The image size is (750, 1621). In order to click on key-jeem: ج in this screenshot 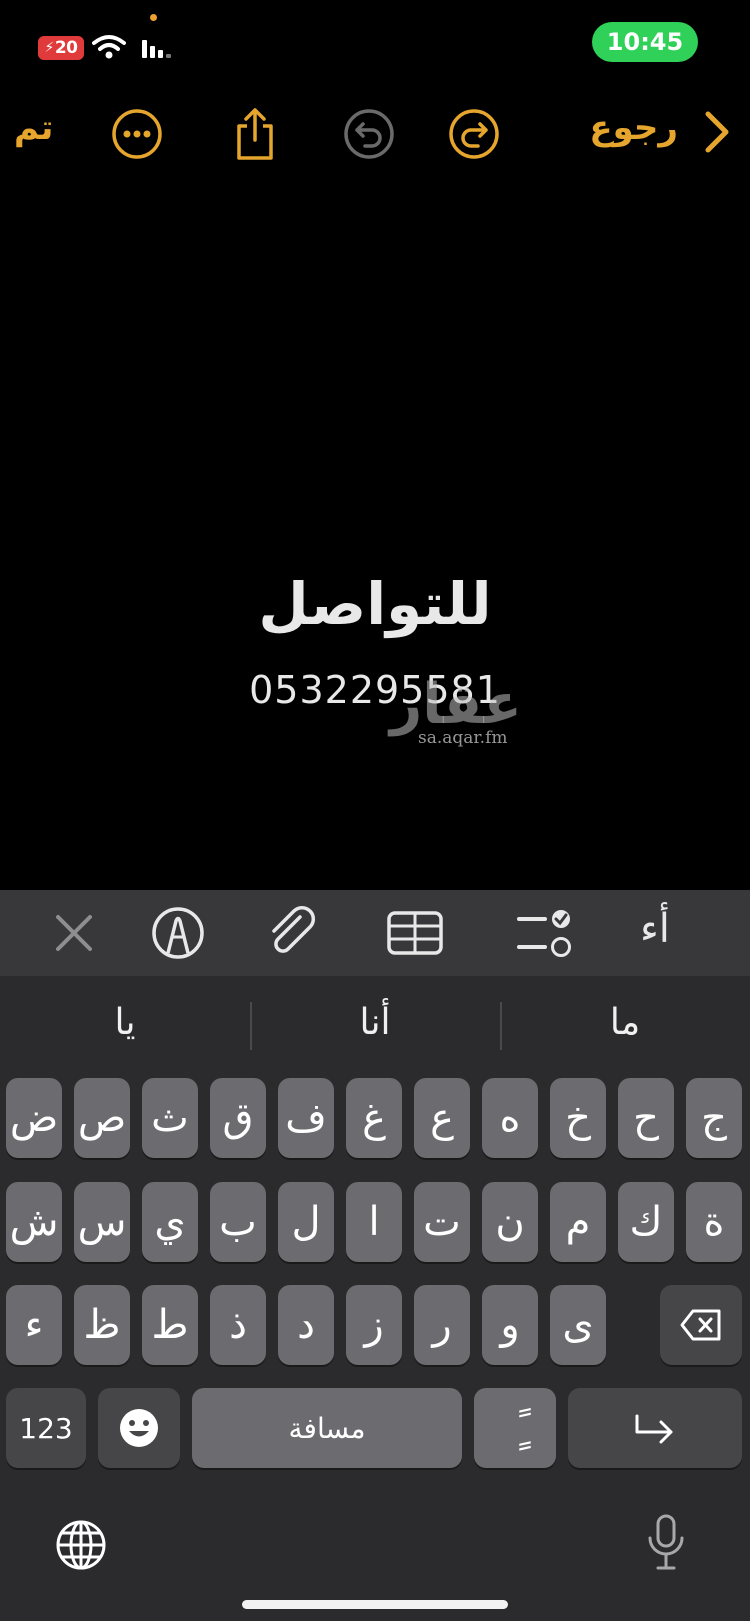, I will do `click(714, 1118)`.